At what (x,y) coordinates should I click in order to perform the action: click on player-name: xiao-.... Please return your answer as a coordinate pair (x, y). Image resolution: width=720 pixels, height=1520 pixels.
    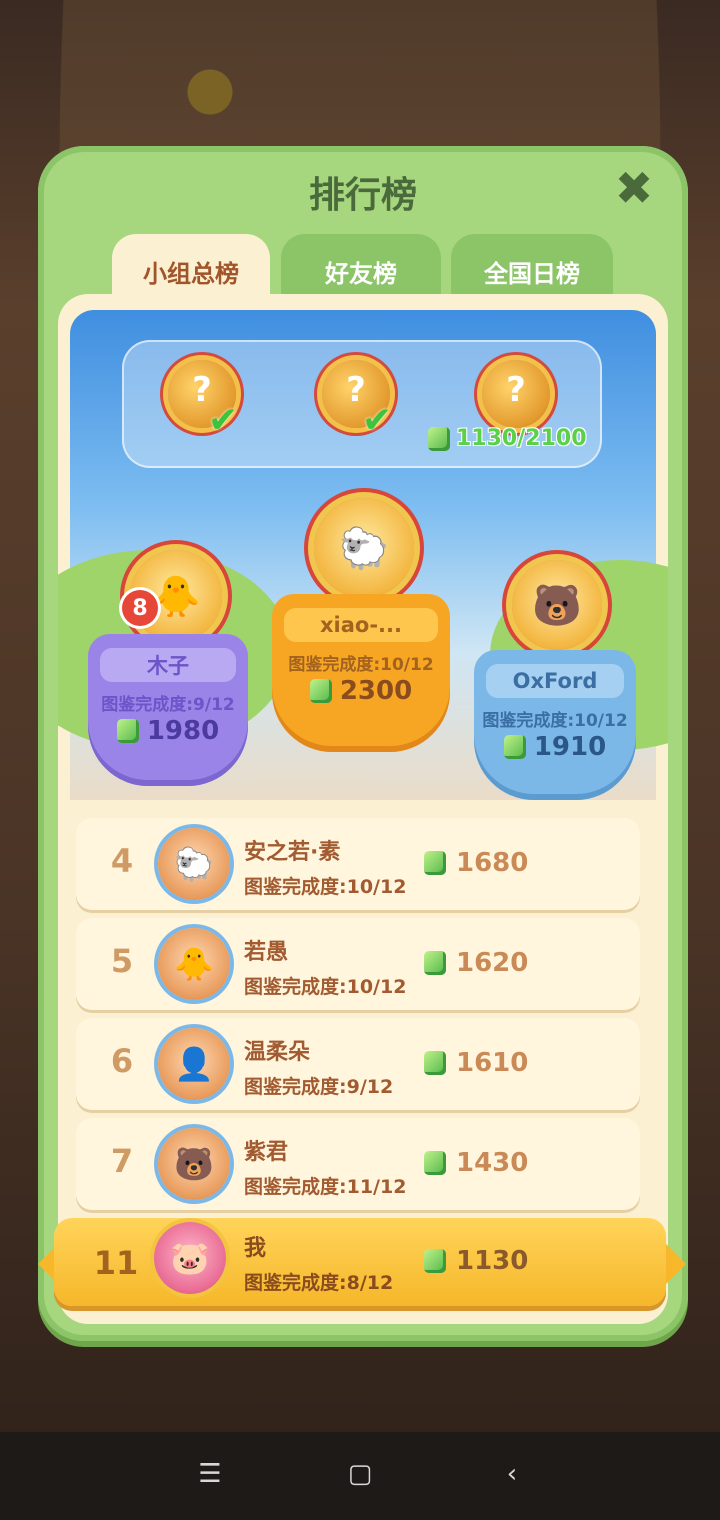
    Looking at the image, I should click on (361, 625).